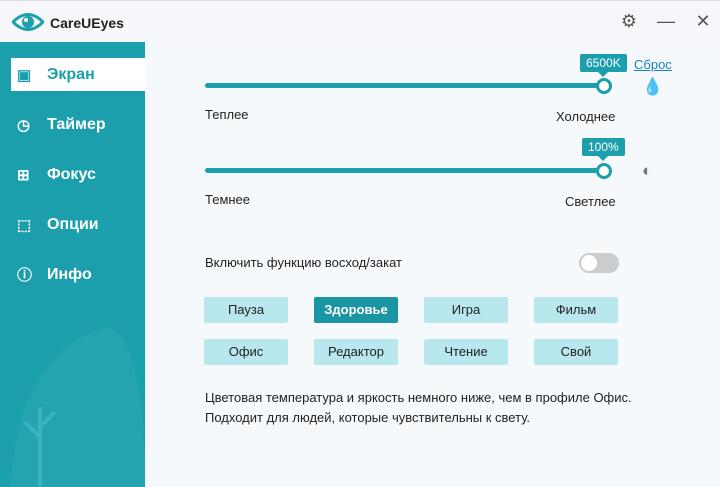 Image resolution: width=720 pixels, height=487 pixels. What do you see at coordinates (586, 116) in the screenshot?
I see `cooler-label: Холоднее` at bounding box center [586, 116].